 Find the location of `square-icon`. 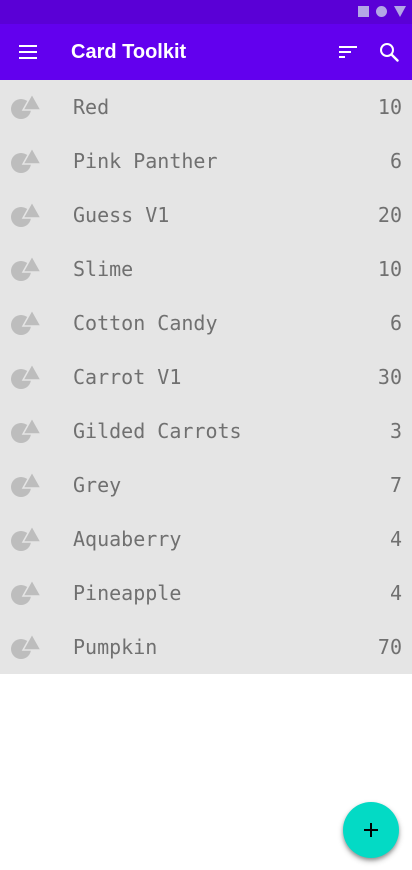

square-icon is located at coordinates (363, 11).